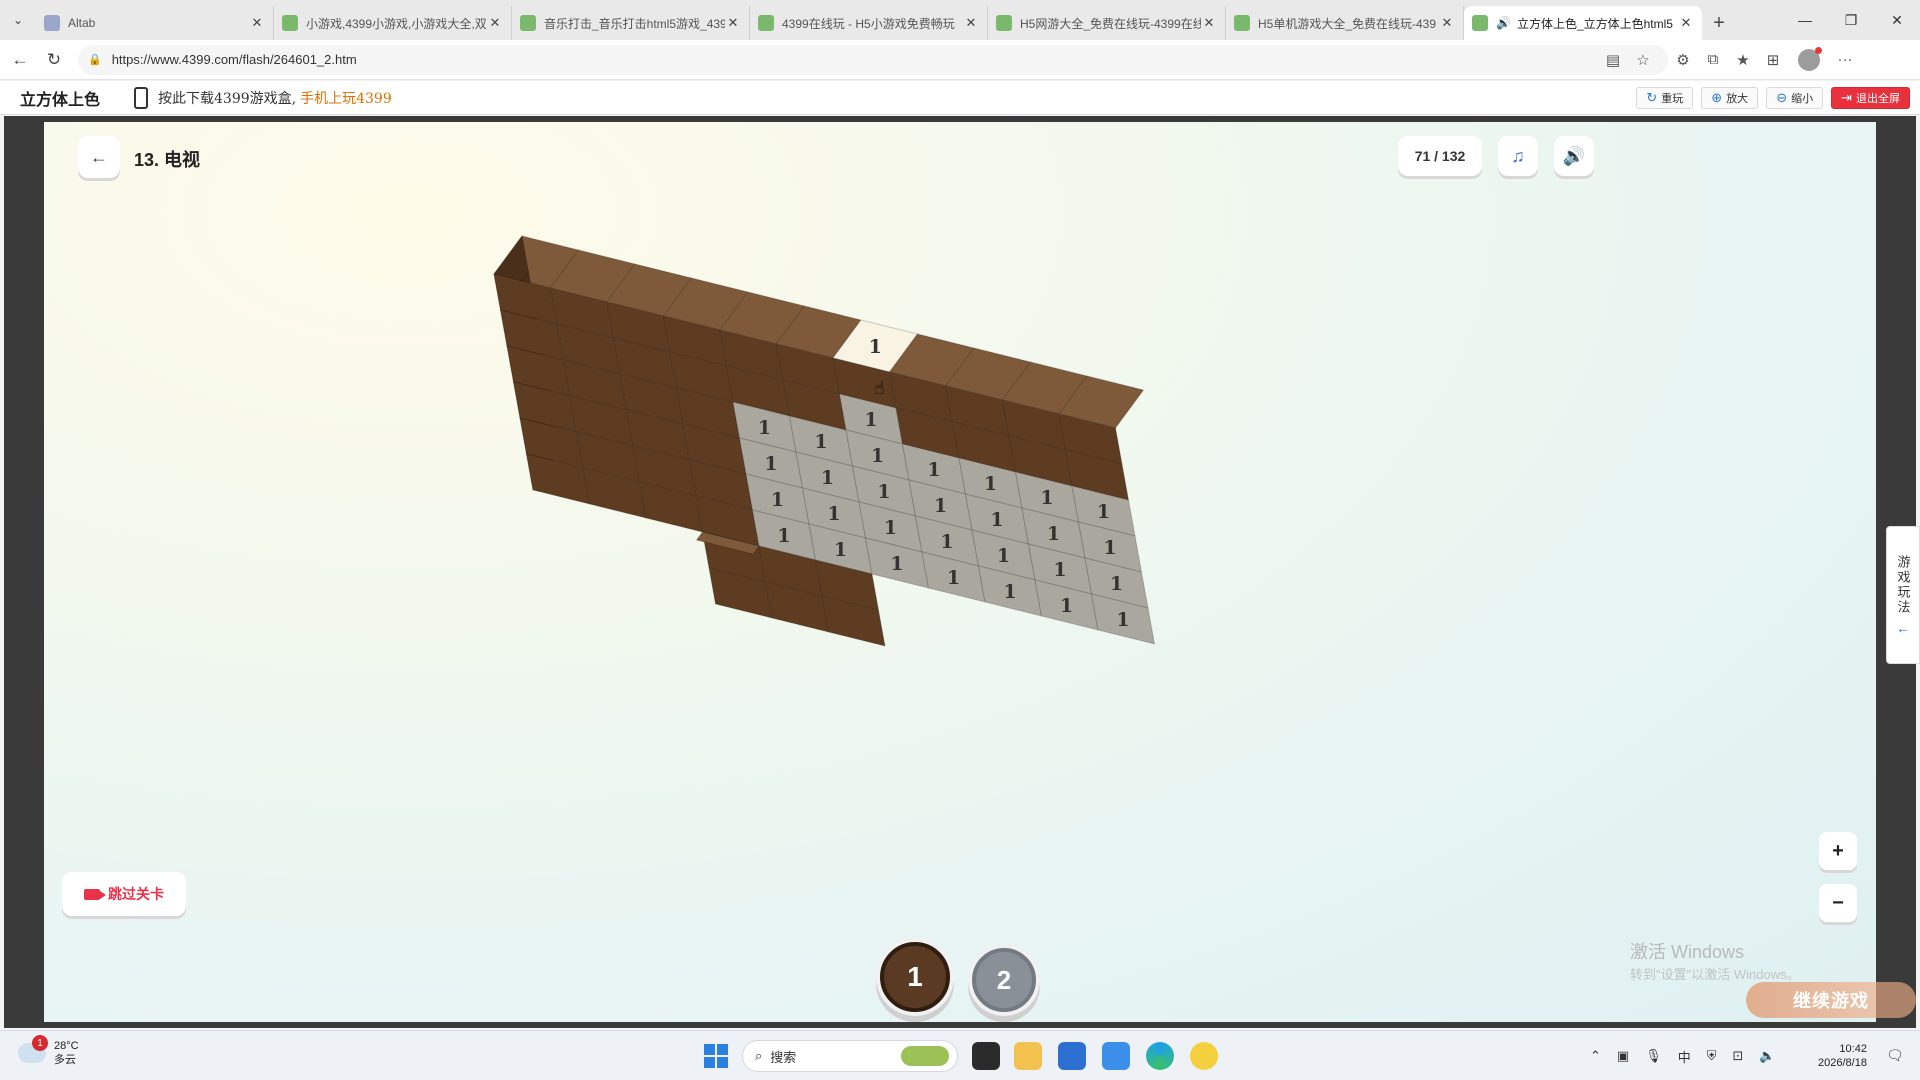  What do you see at coordinates (227, 98) in the screenshot?
I see `download-box-link: 按此下载4399游戏盒,` at bounding box center [227, 98].